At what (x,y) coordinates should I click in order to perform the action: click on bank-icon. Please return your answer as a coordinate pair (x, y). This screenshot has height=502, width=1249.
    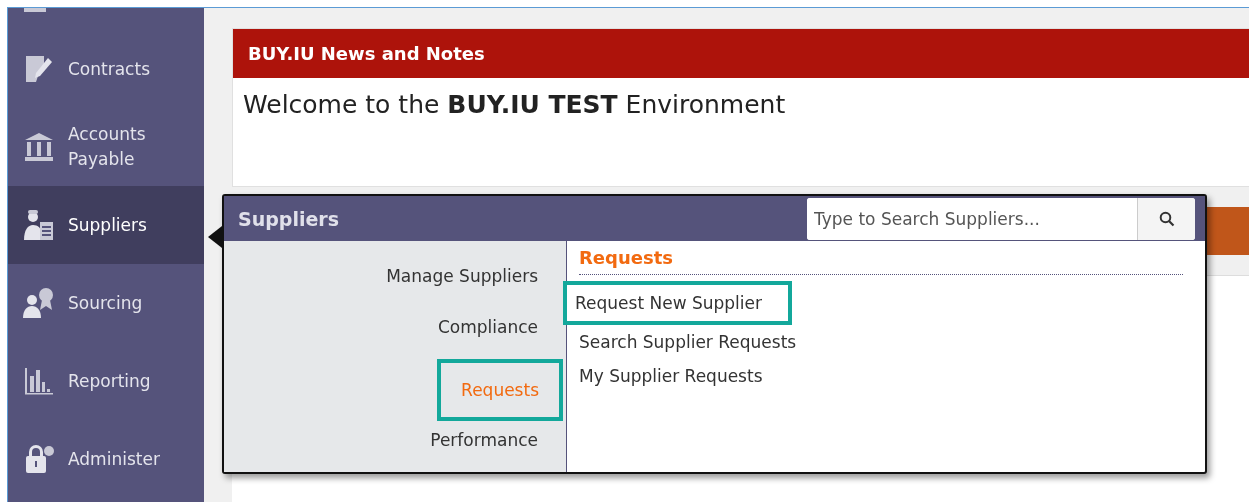
    Looking at the image, I should click on (39, 147).